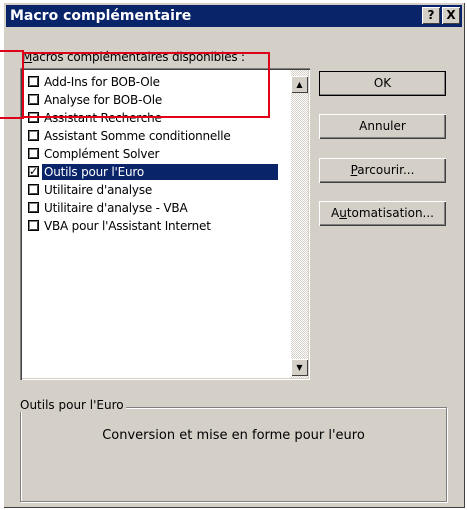 Image resolution: width=467 pixels, height=510 pixels. I want to click on addin-label: VBA pour l'Assistant Internet, so click(127, 226).